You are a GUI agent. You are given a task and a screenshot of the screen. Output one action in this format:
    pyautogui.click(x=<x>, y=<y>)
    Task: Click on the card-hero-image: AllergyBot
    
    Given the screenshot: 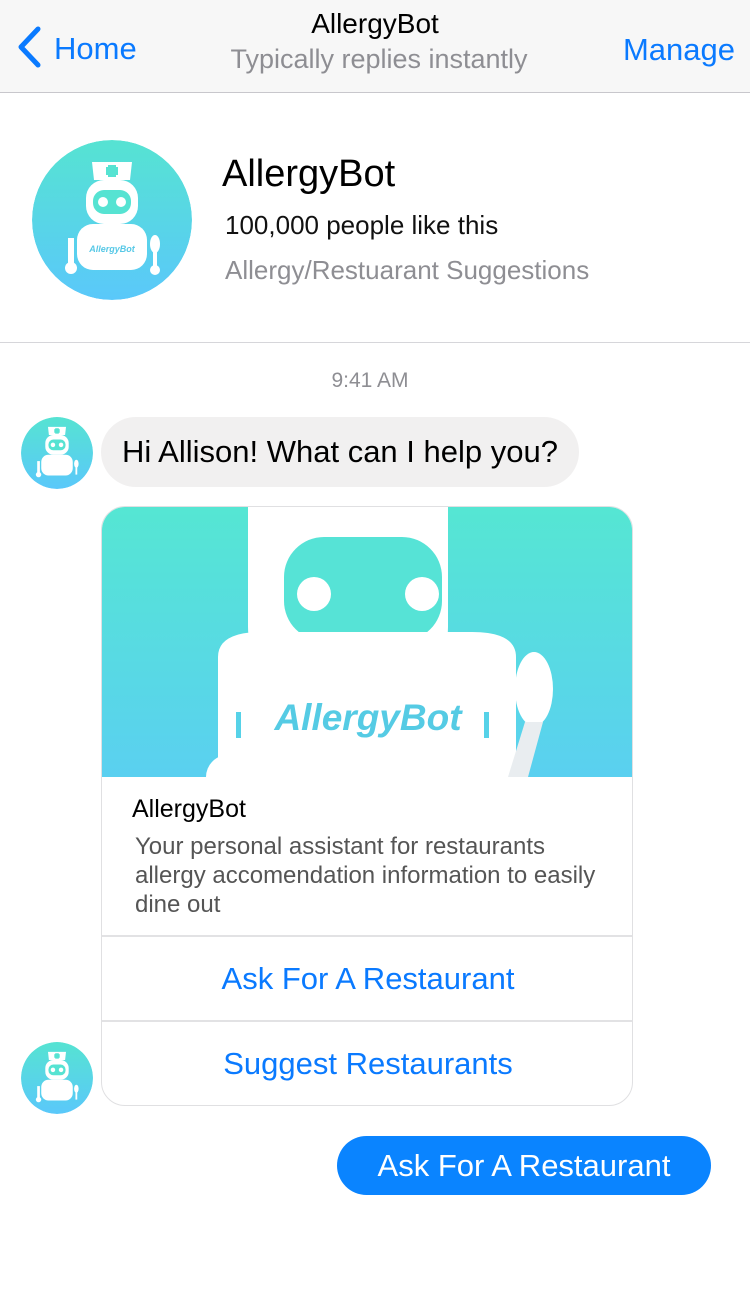 What is the action you would take?
    pyautogui.click(x=367, y=642)
    